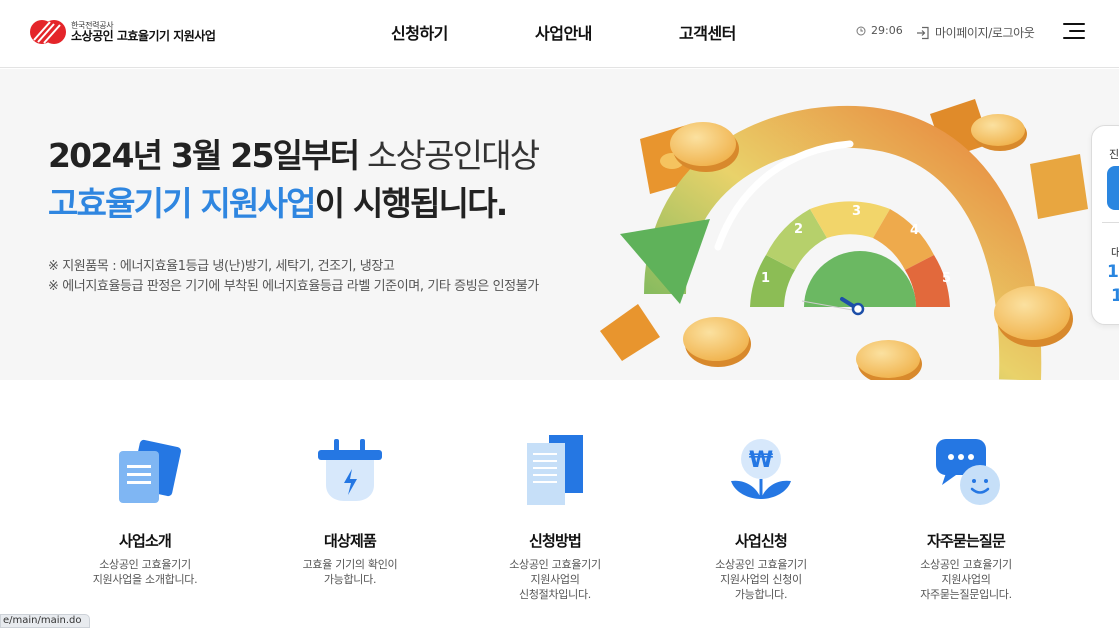  What do you see at coordinates (563, 32) in the screenshot?
I see `nav-business-info: 사업안내` at bounding box center [563, 32].